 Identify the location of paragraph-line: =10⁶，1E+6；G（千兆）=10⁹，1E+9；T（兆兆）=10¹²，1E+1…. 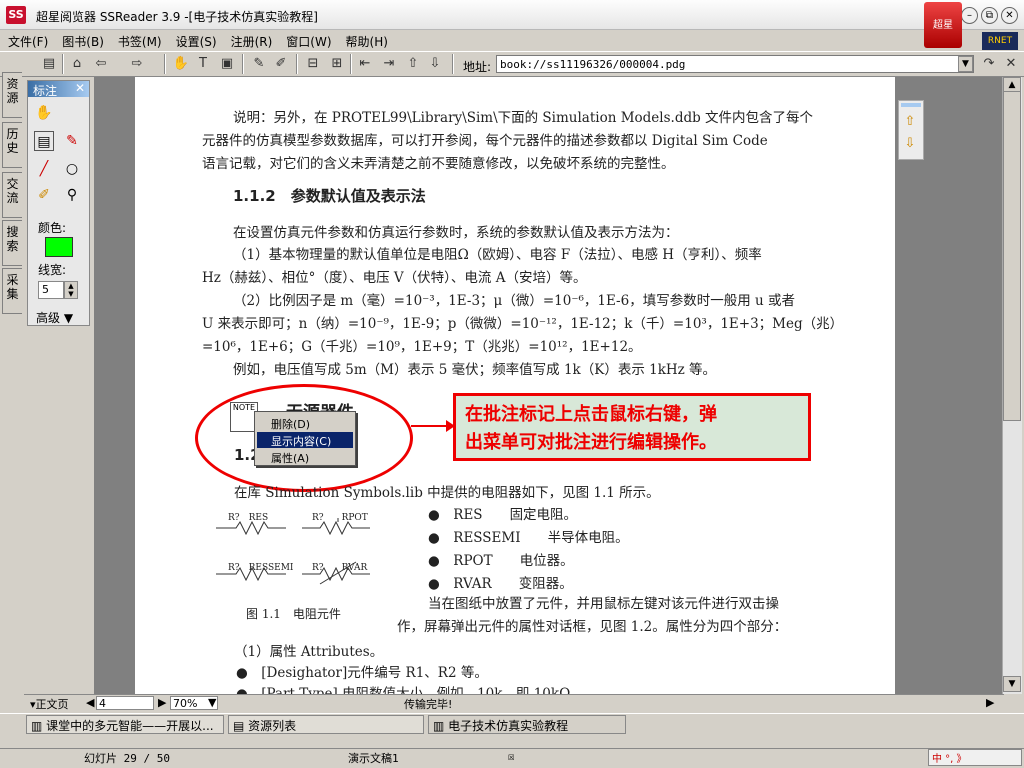
(422, 347).